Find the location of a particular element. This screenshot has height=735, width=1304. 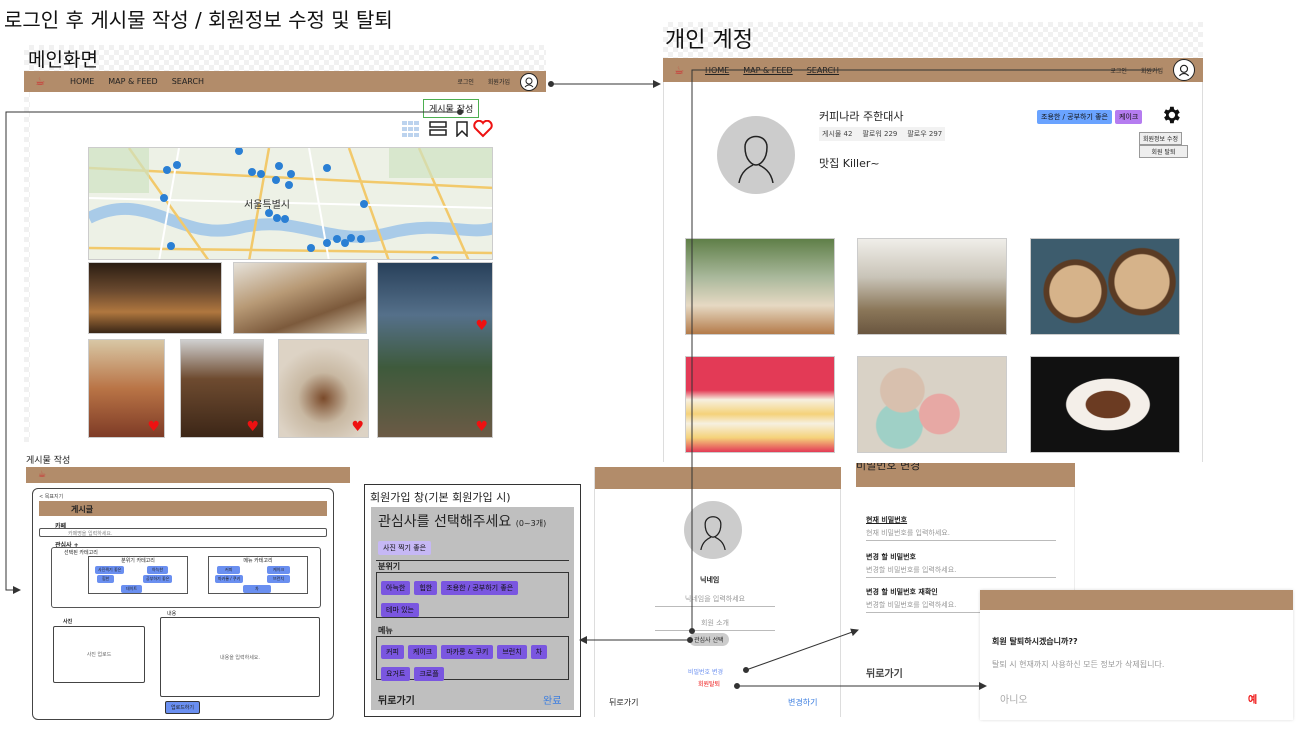

map-markers is located at coordinates (291, 204).